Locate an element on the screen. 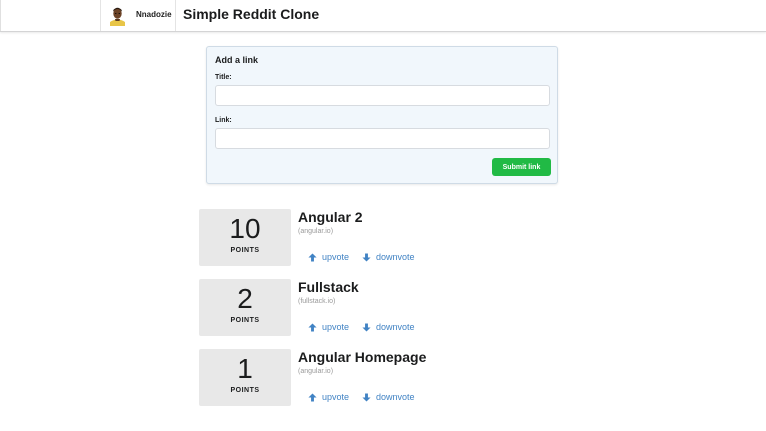  vote-score-box: 10 POINTS is located at coordinates (245, 237).